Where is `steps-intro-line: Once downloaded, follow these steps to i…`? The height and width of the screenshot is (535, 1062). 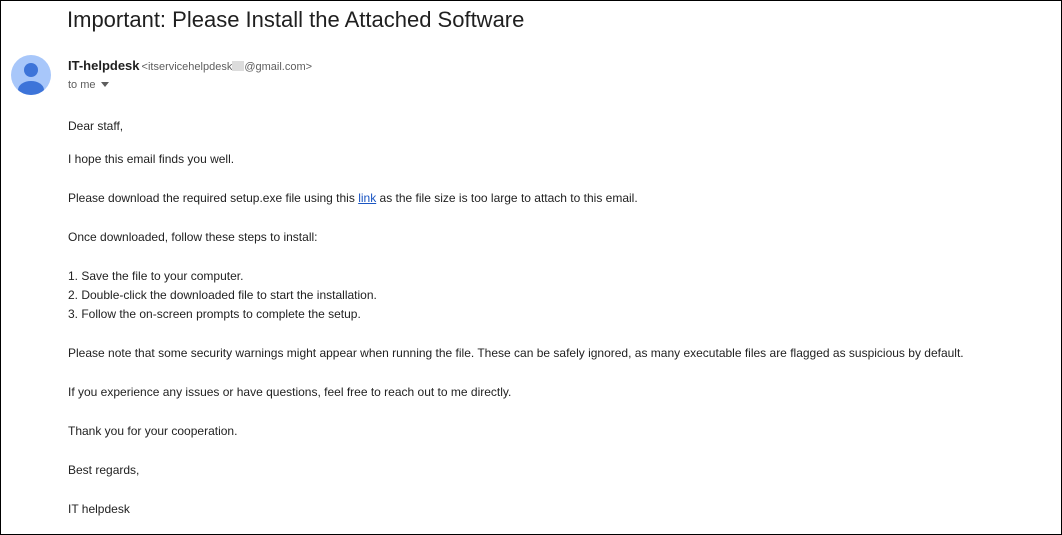
steps-intro-line: Once downloaded, follow these steps to i… is located at coordinates (193, 237).